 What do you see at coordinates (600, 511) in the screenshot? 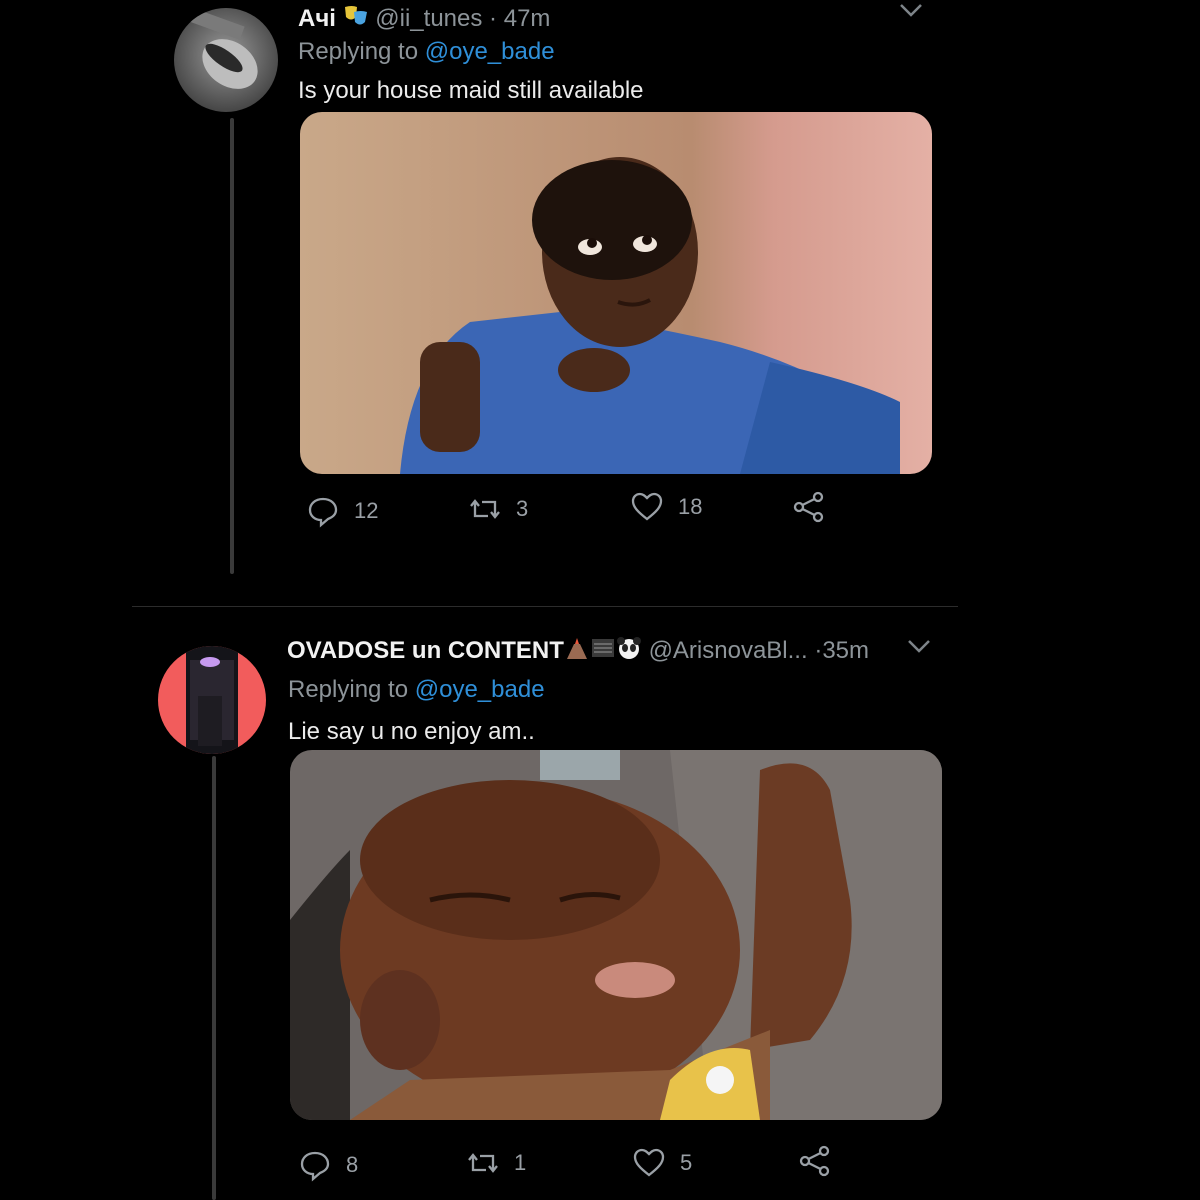
I see `tweet-actions: 12 3 18` at bounding box center [600, 511].